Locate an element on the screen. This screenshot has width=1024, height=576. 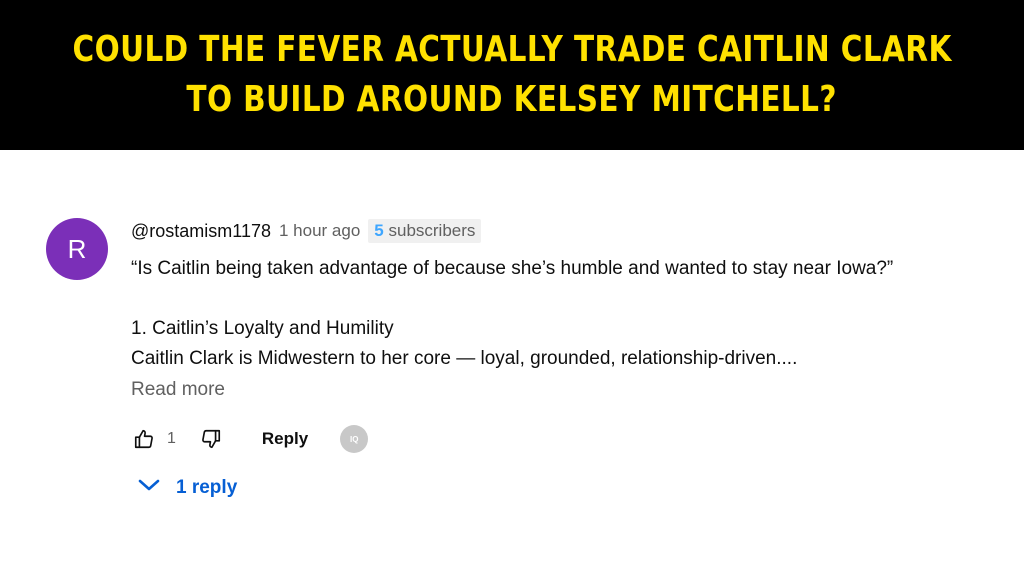
author-handle: @rostamism1178 is located at coordinates (201, 231).